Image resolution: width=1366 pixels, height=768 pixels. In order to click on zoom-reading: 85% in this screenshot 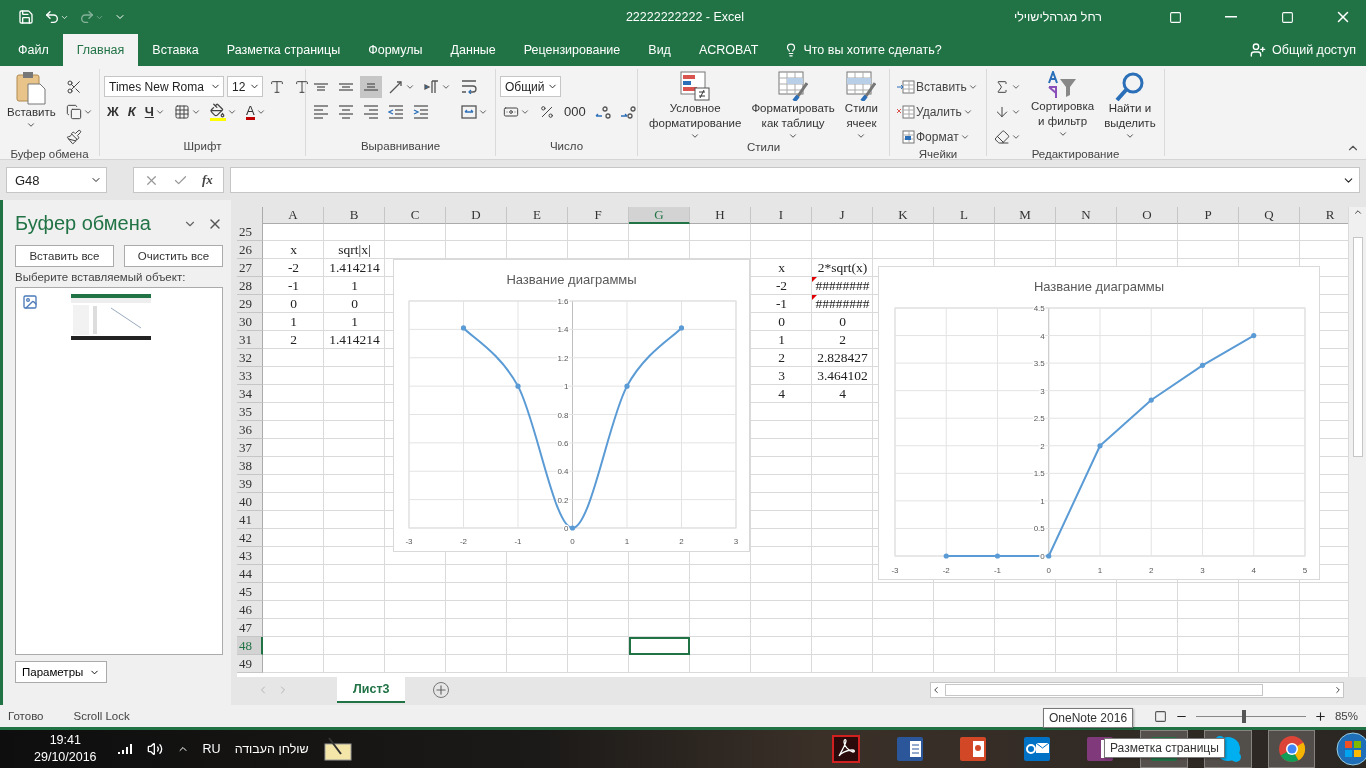, I will do `click(1346, 716)`.